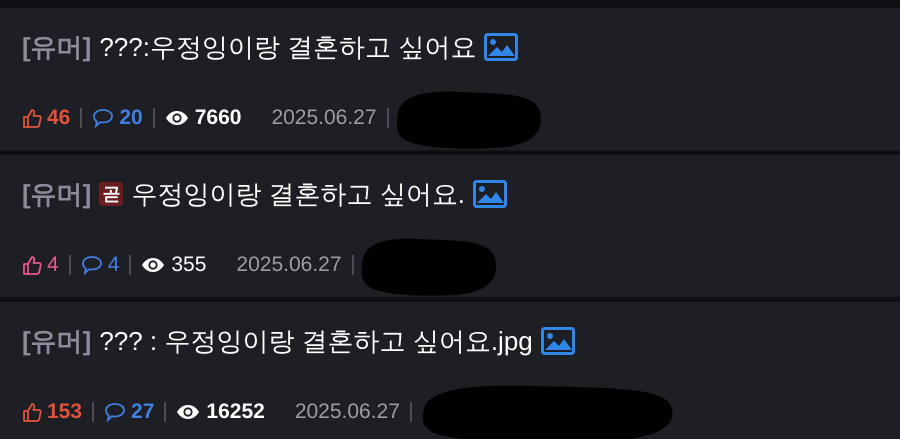  What do you see at coordinates (111, 194) in the screenshot?
I see `status-badge: 곧` at bounding box center [111, 194].